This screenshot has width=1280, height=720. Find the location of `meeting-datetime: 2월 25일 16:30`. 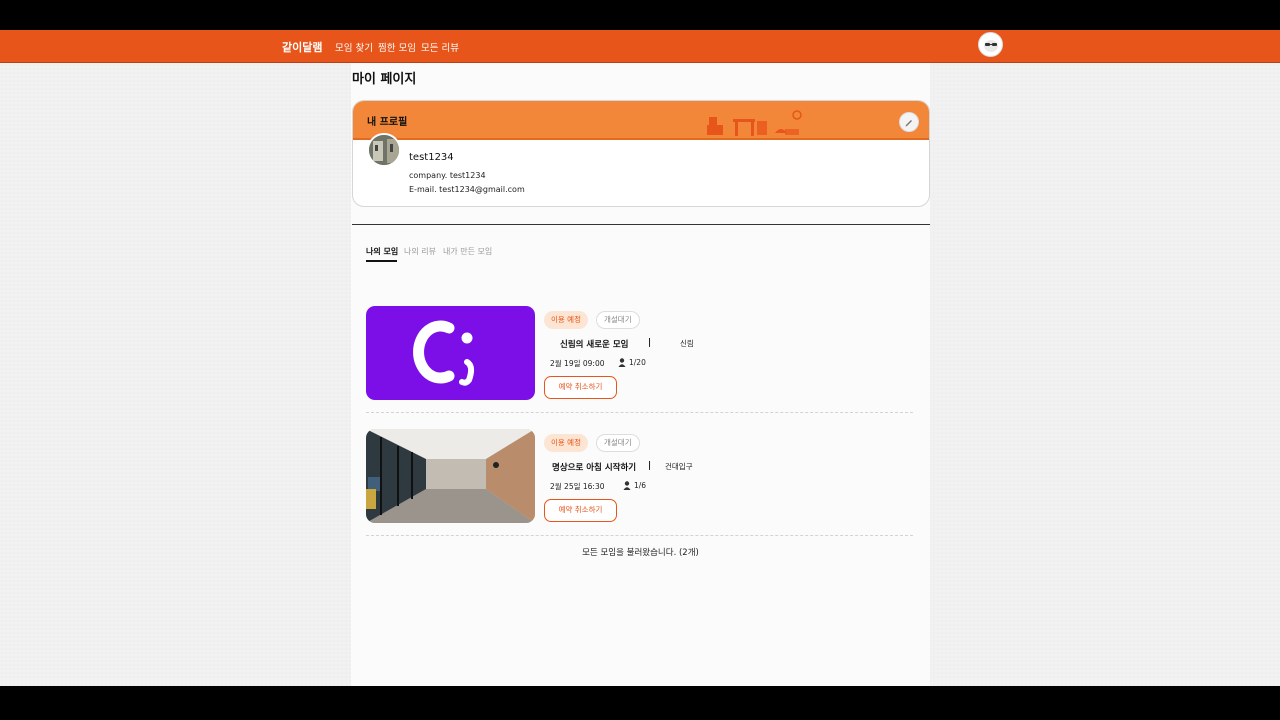

meeting-datetime: 2월 25일 16:30 is located at coordinates (577, 486).